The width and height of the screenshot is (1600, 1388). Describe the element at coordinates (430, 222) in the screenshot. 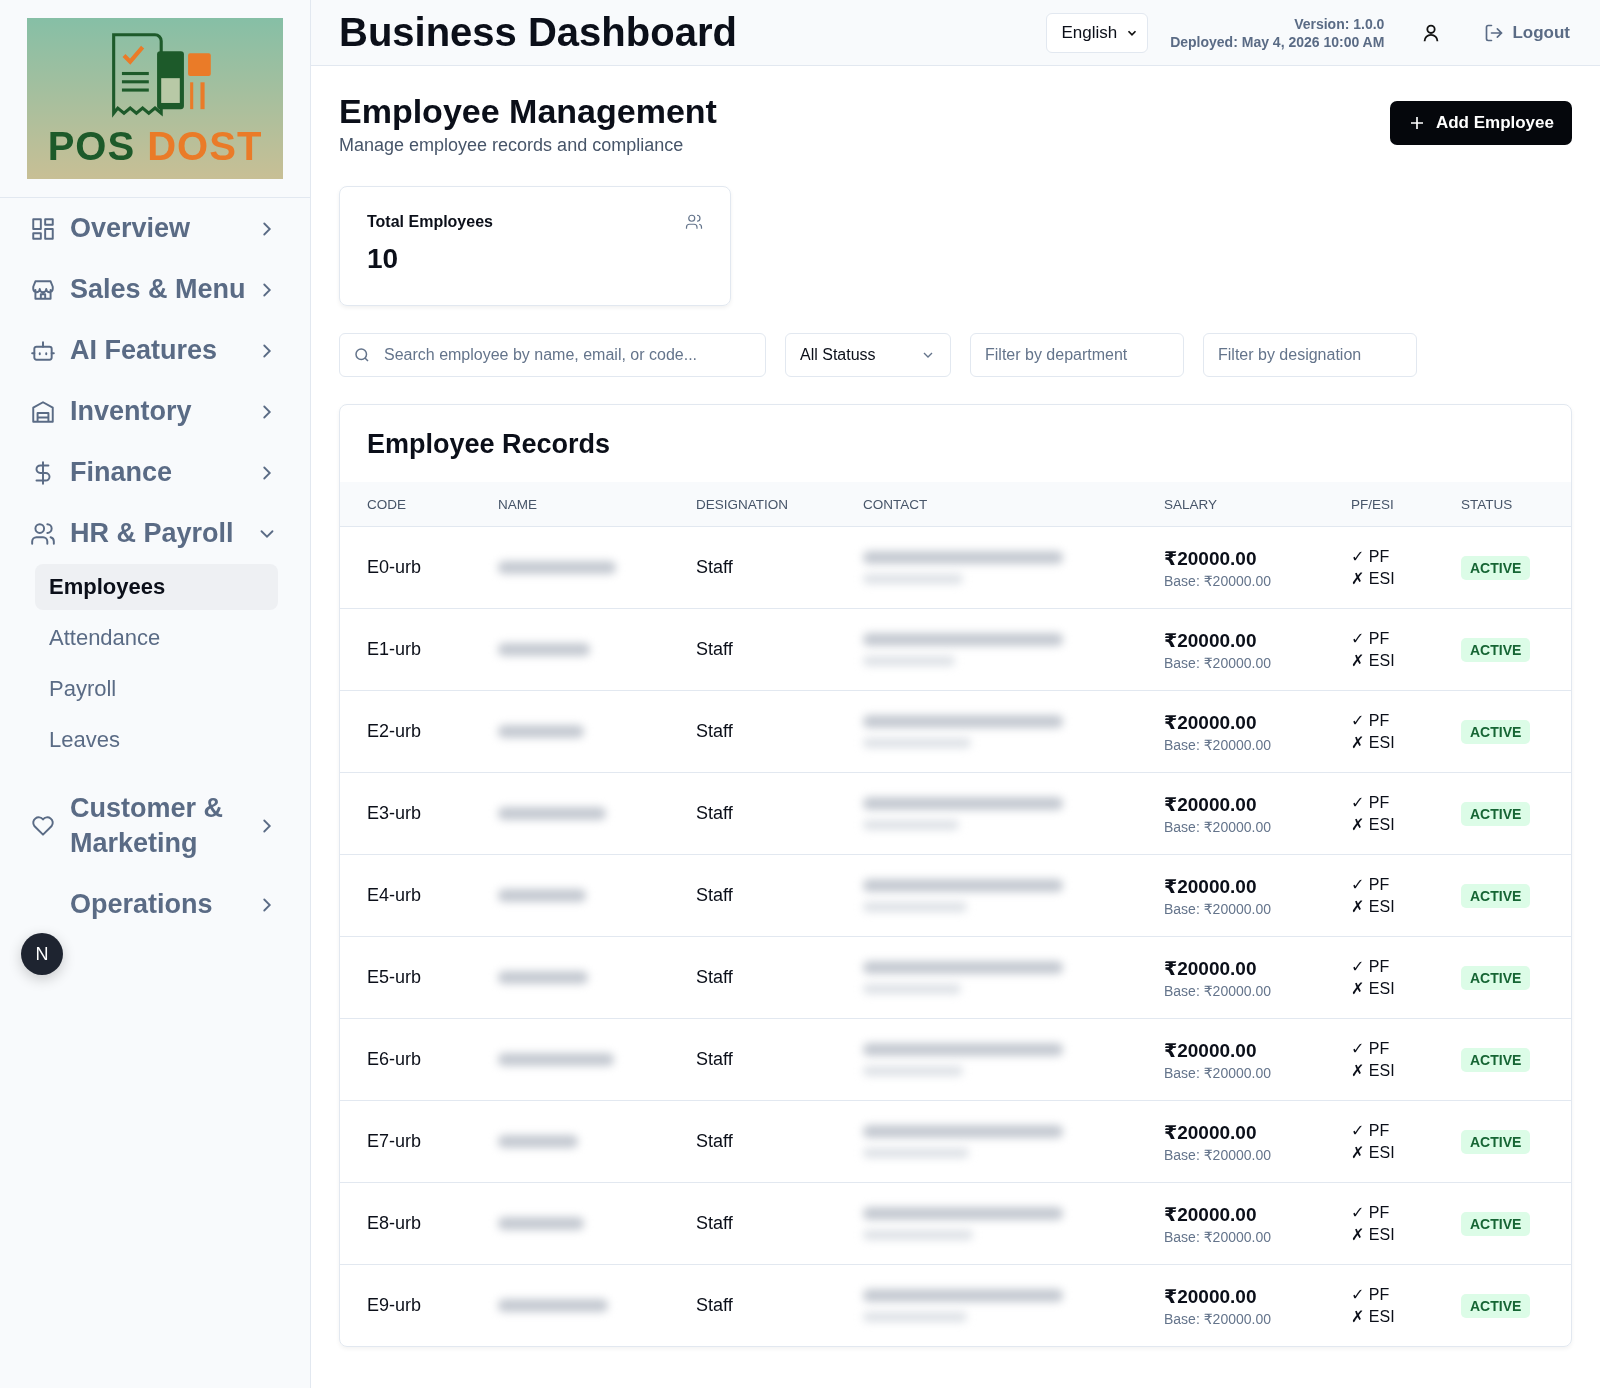

I see `stat-label: Total Employees` at that location.